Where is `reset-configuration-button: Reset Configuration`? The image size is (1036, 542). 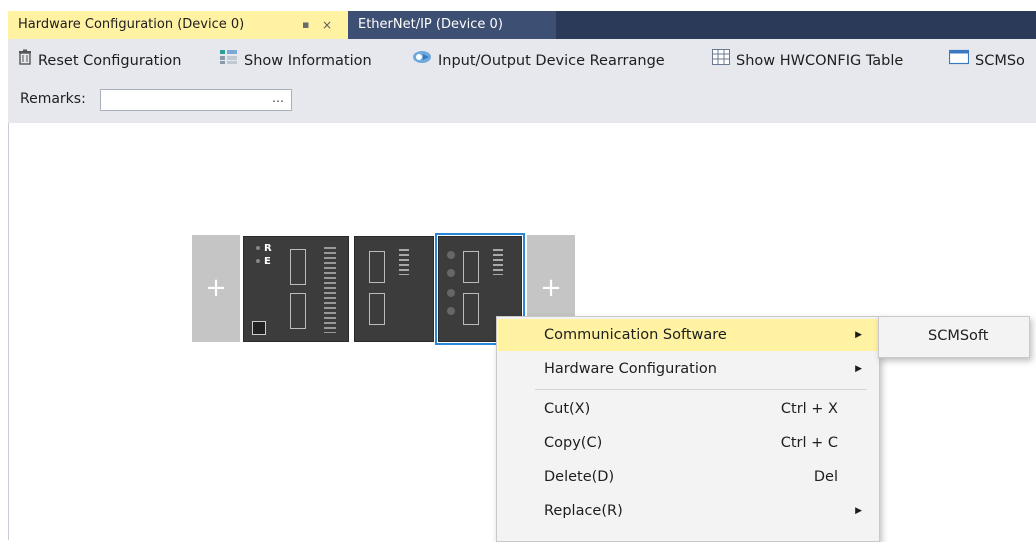 reset-configuration-button: Reset Configuration is located at coordinates (99, 61).